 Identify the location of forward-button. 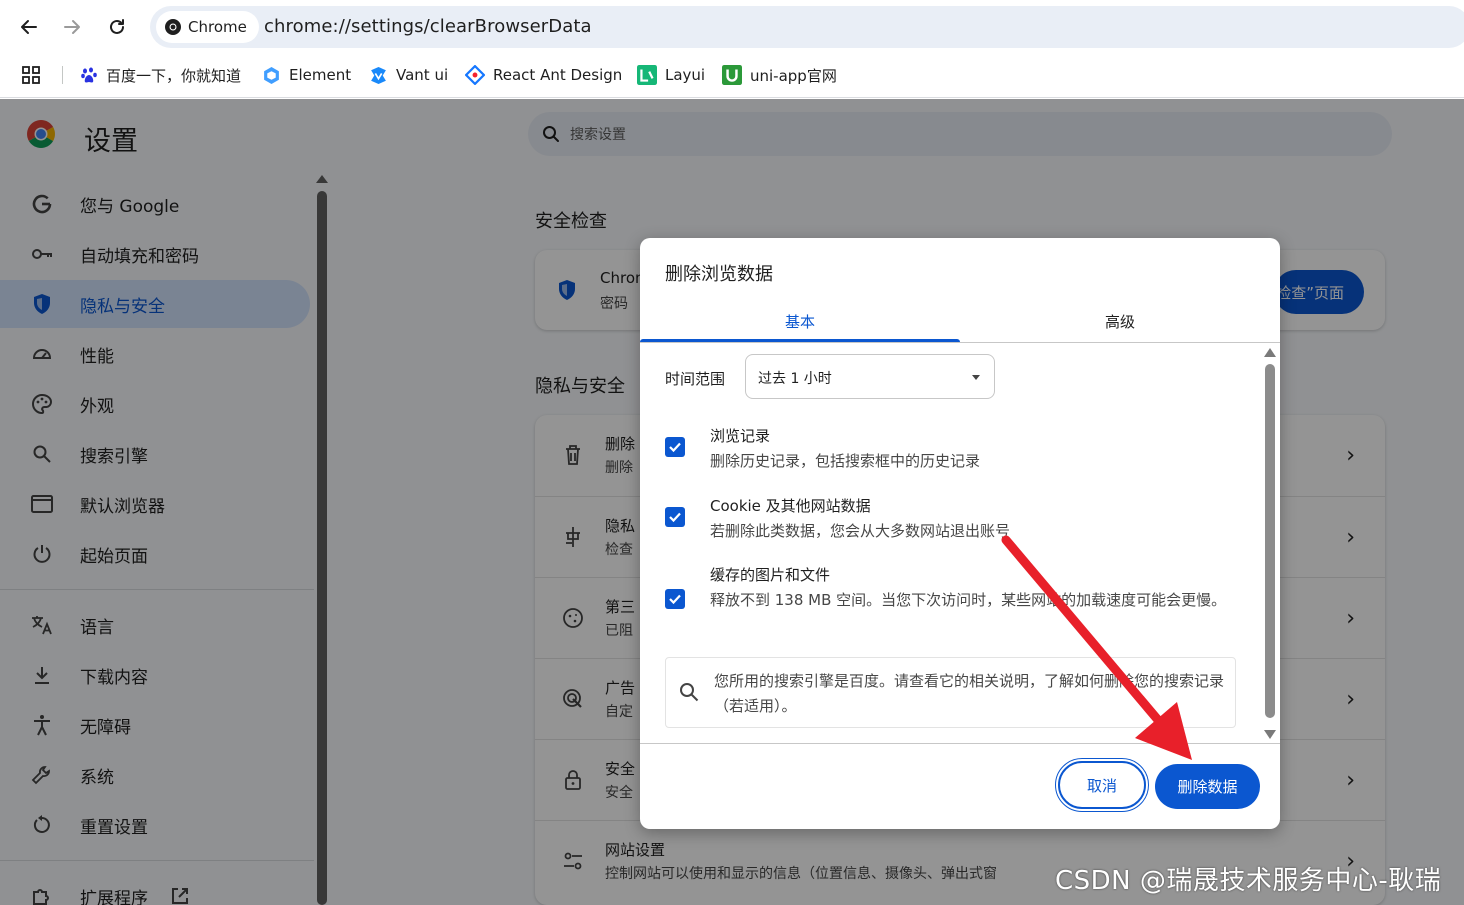
(72, 27).